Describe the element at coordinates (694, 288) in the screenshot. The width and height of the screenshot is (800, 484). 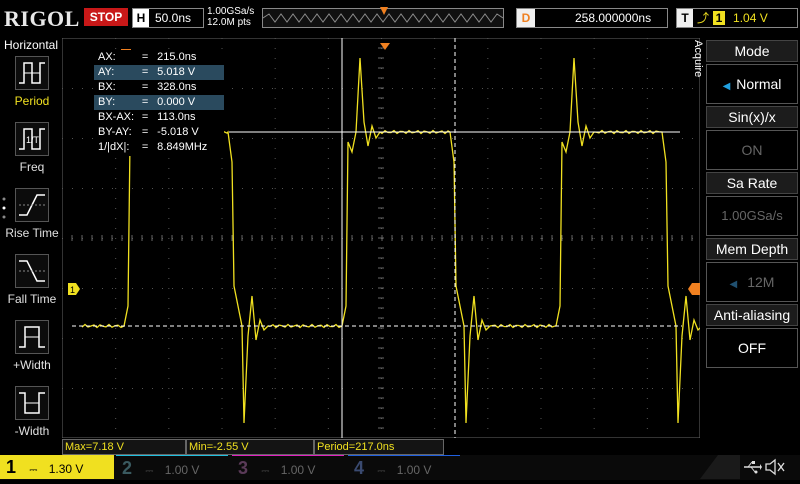
I see `trigger-level-marker-icon` at that location.